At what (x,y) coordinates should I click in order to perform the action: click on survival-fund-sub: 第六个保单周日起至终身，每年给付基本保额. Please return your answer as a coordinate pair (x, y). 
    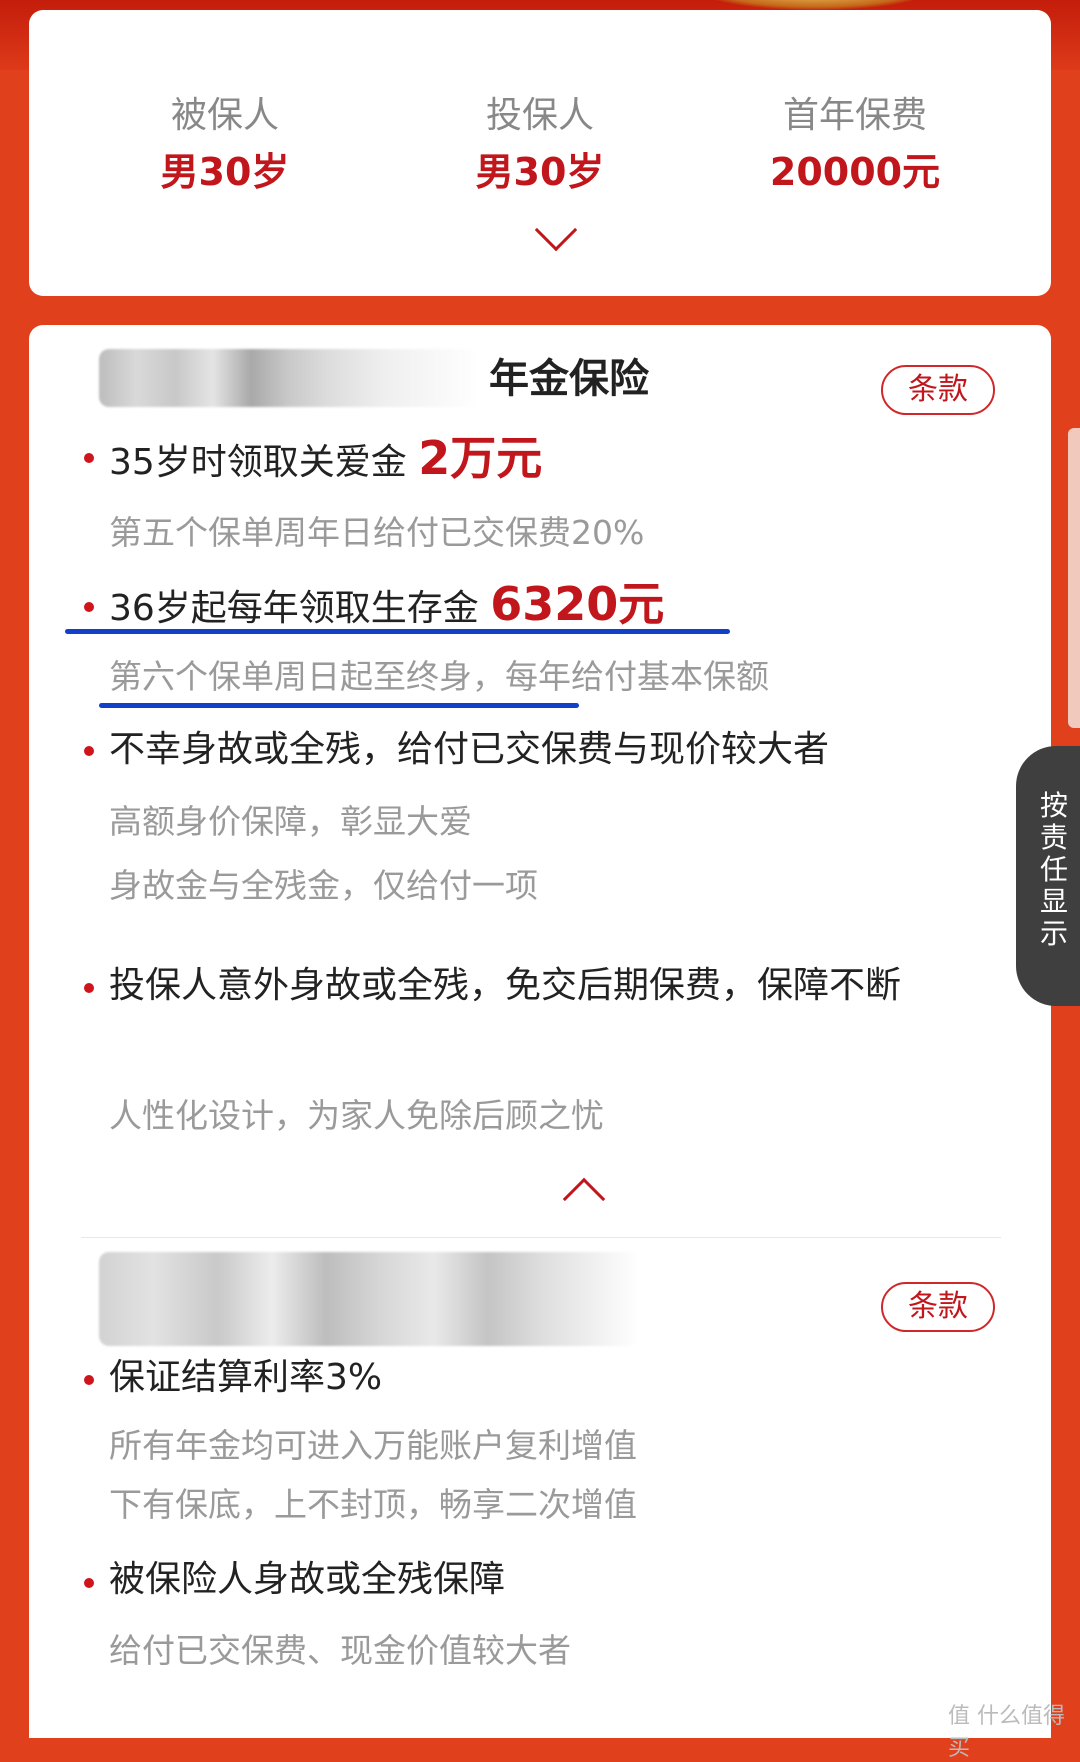
    Looking at the image, I should click on (439, 676).